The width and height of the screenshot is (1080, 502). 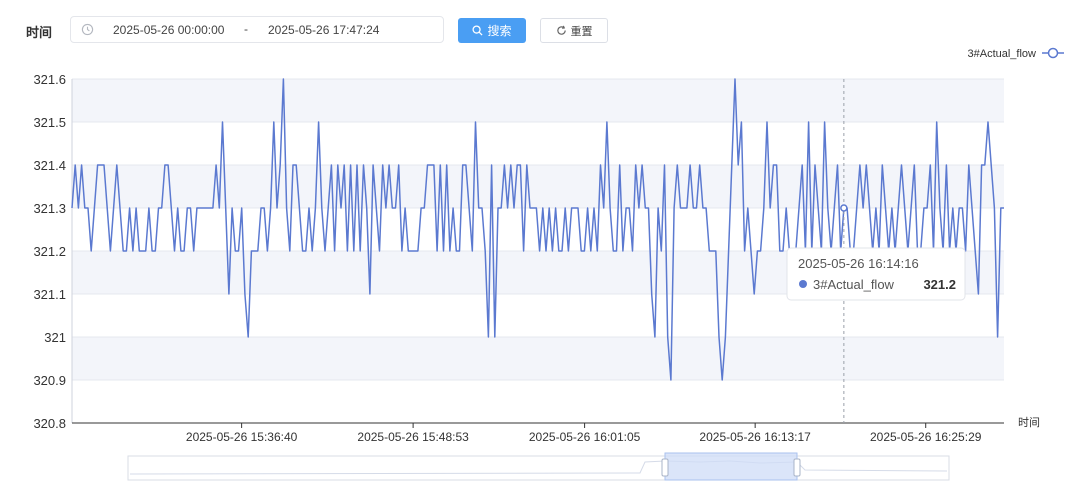 I want to click on x-tick-label: 2025-05-26 16:25:29, so click(x=926, y=437).